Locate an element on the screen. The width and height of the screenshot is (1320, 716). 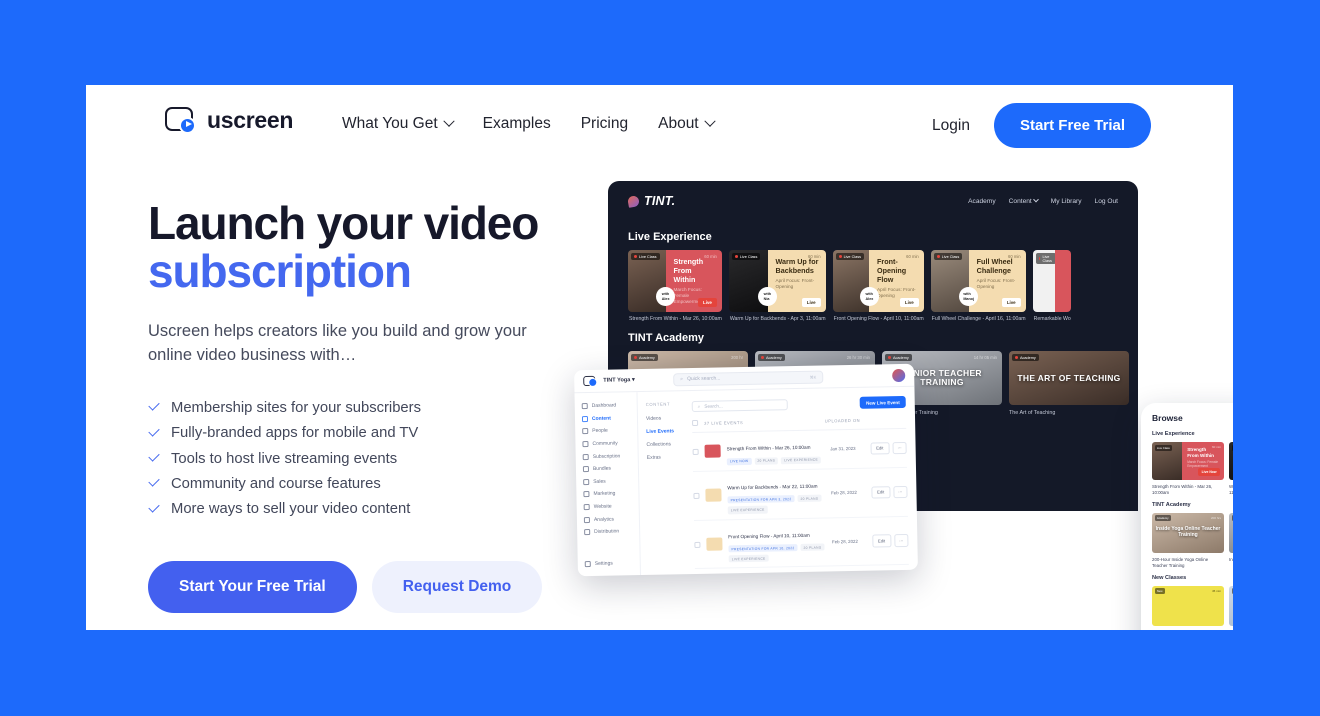
tag: 20 PLANS is located at coordinates (809, 498).